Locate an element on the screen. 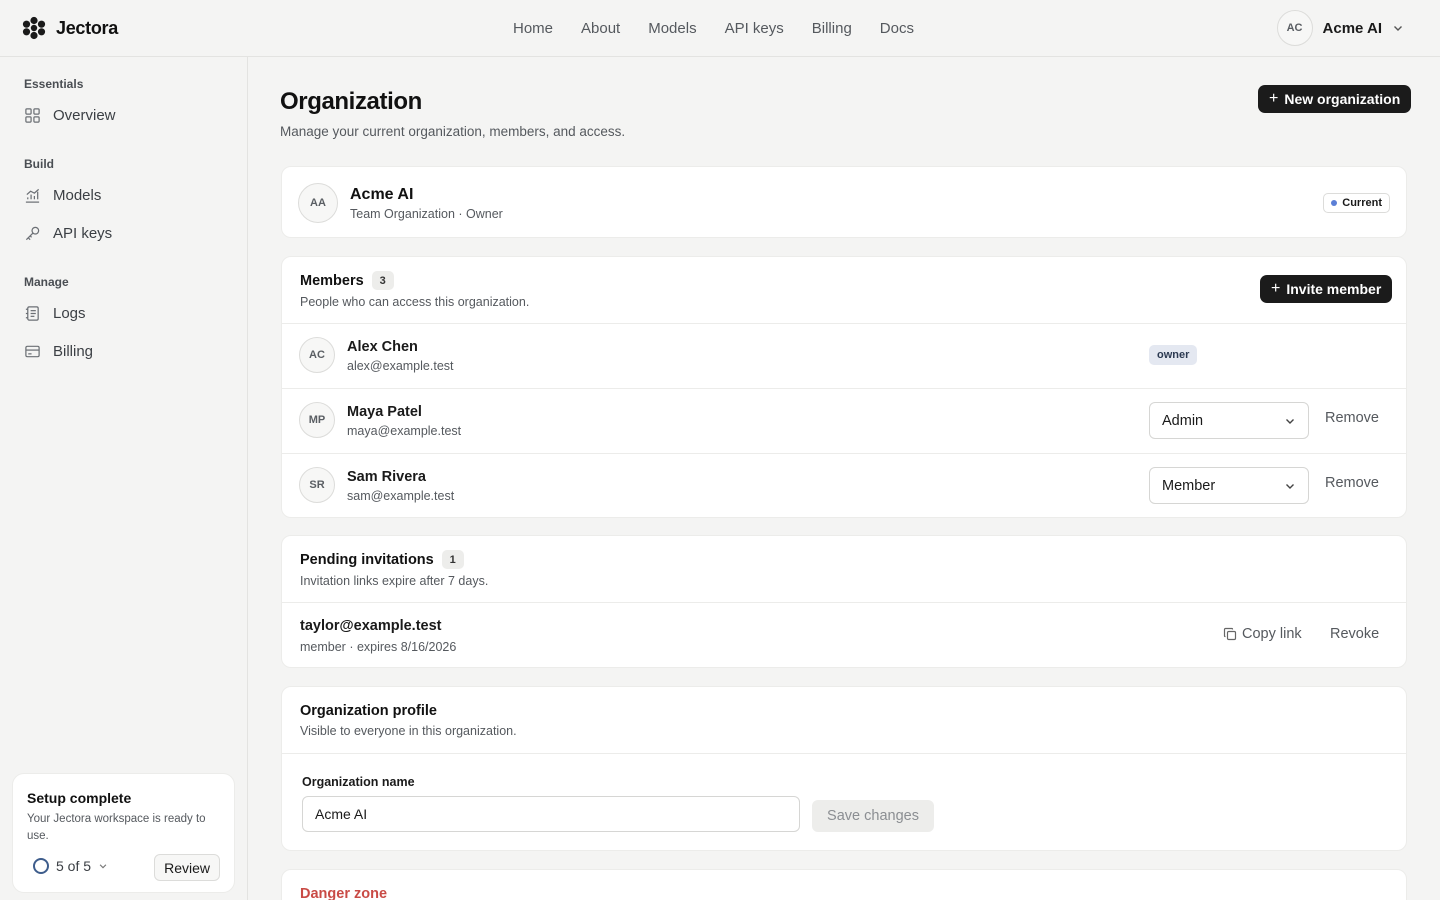 The image size is (1440, 900). progress-ring-icon is located at coordinates (41, 866).